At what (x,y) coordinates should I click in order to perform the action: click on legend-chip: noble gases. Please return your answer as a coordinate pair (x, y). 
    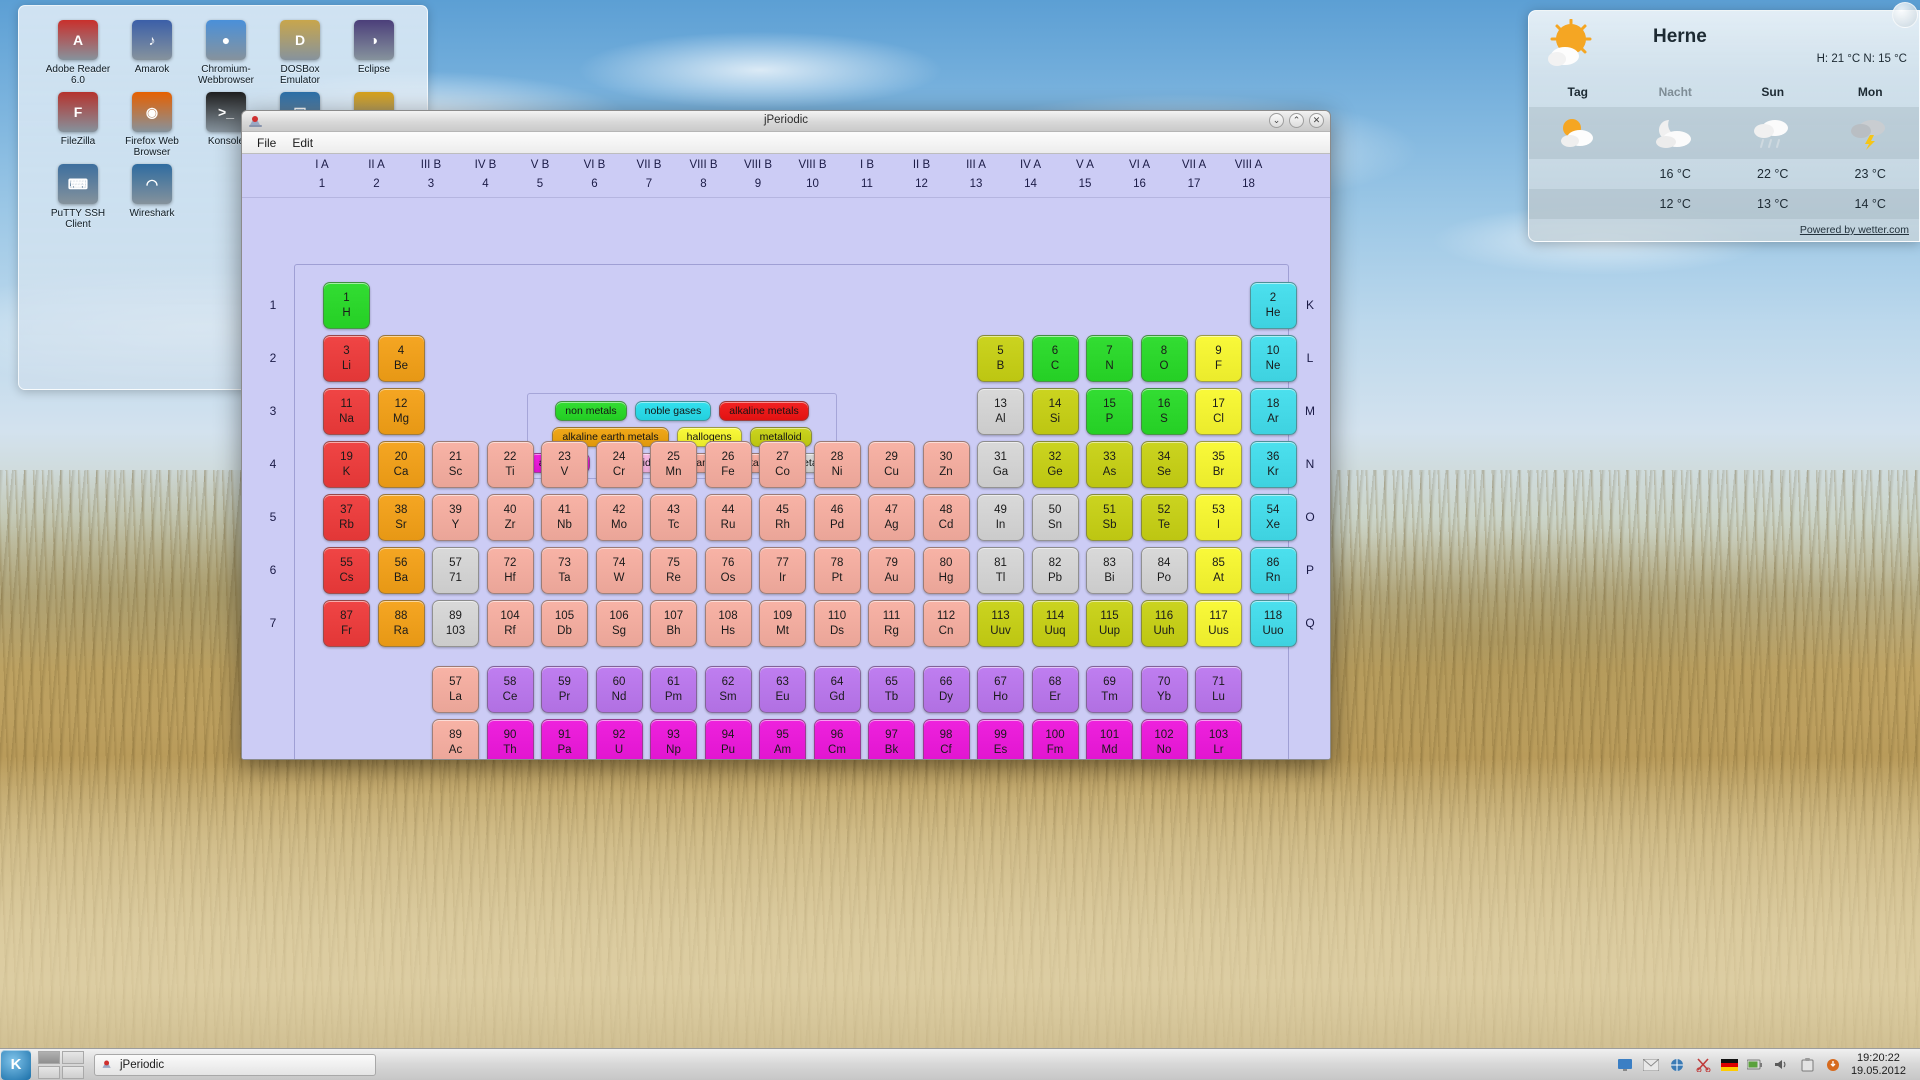
    Looking at the image, I should click on (673, 411).